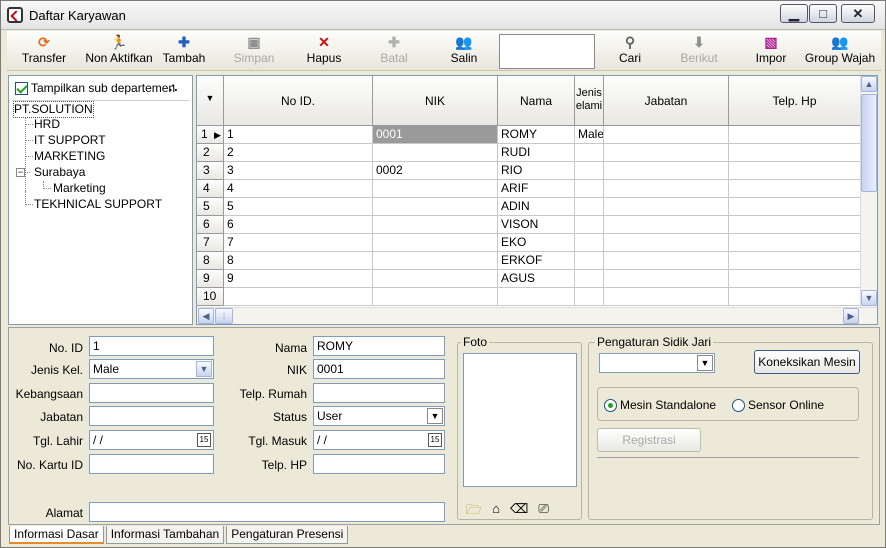 The image size is (886, 548). Describe the element at coordinates (379, 369) in the screenshot. I see `nik-field: 0001` at that location.